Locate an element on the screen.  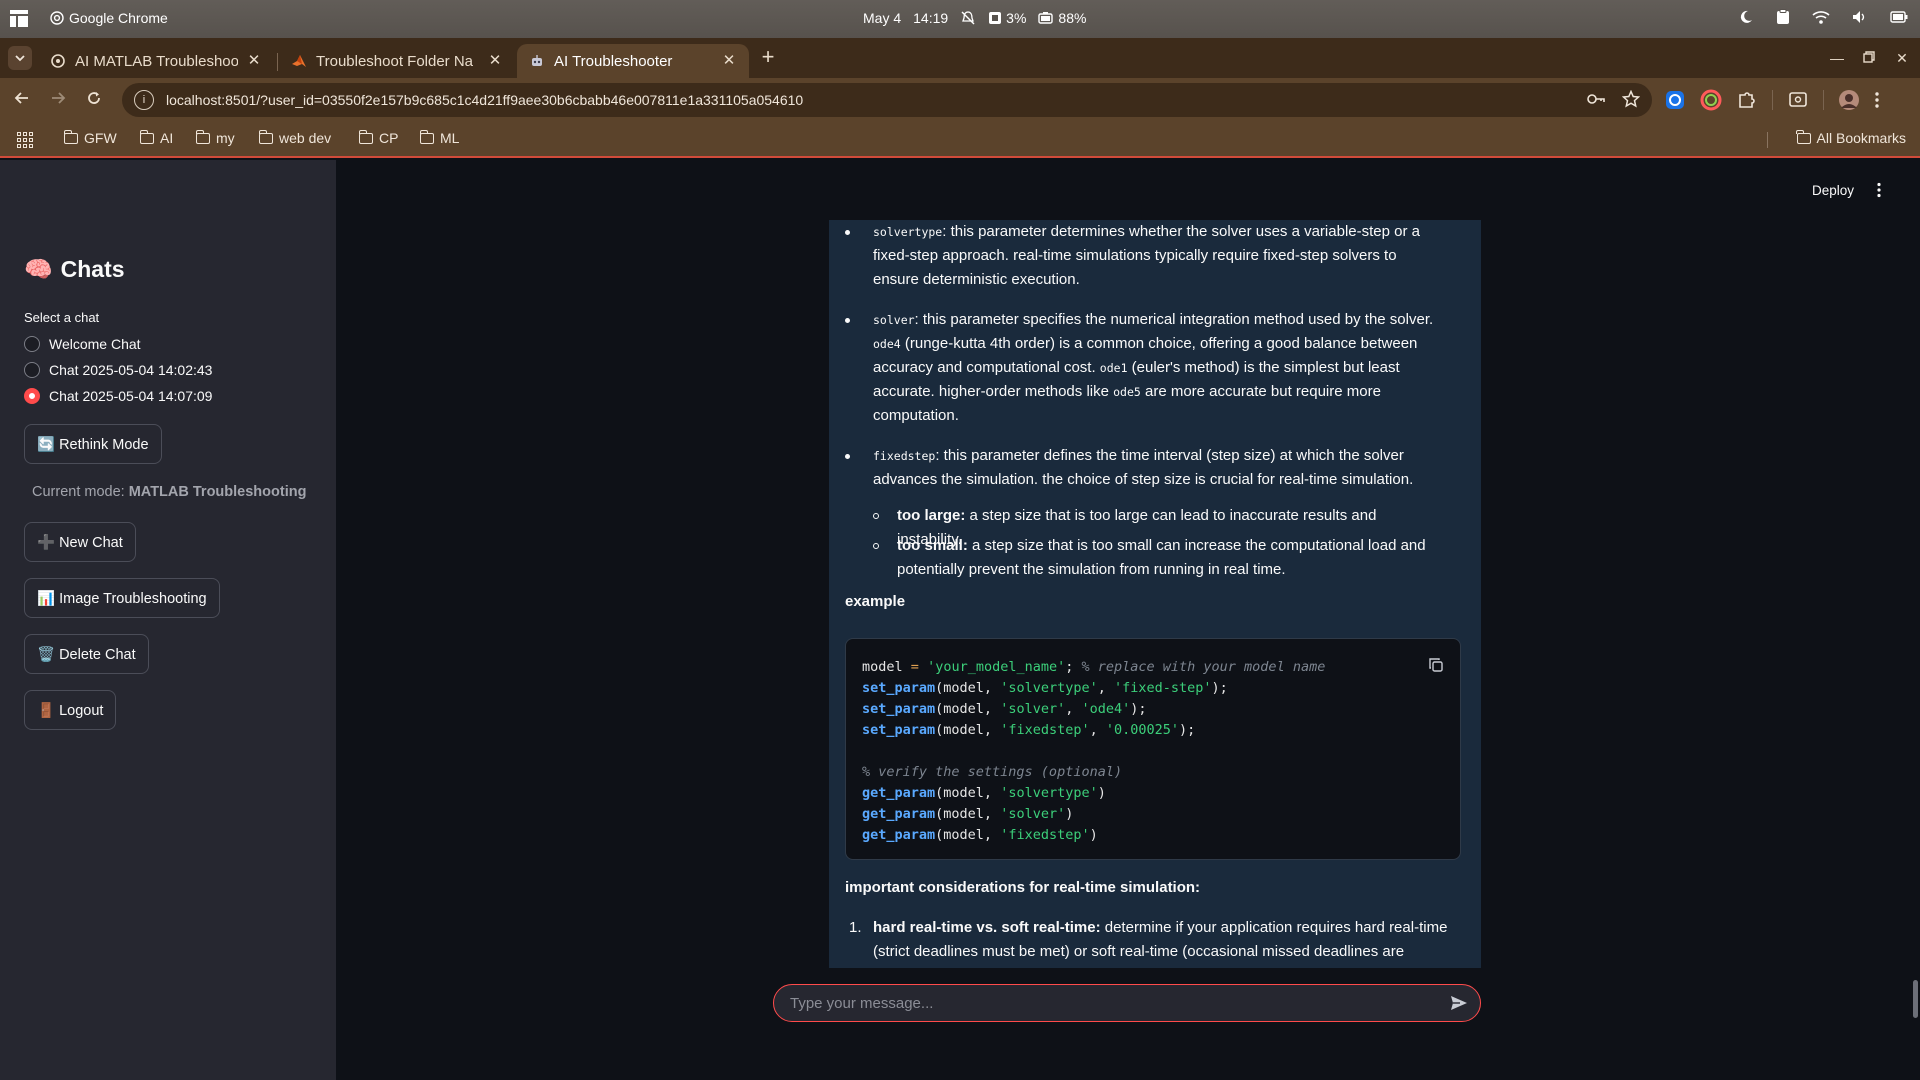
copy-icon is located at coordinates (1436, 665).